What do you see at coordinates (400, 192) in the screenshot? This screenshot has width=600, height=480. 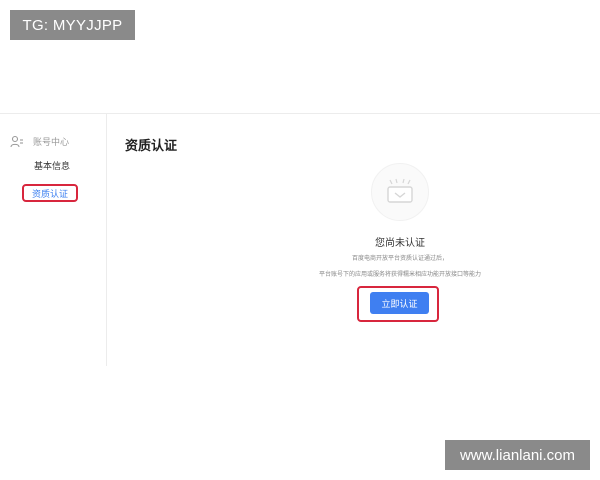 I see `inbox-tray-icon` at bounding box center [400, 192].